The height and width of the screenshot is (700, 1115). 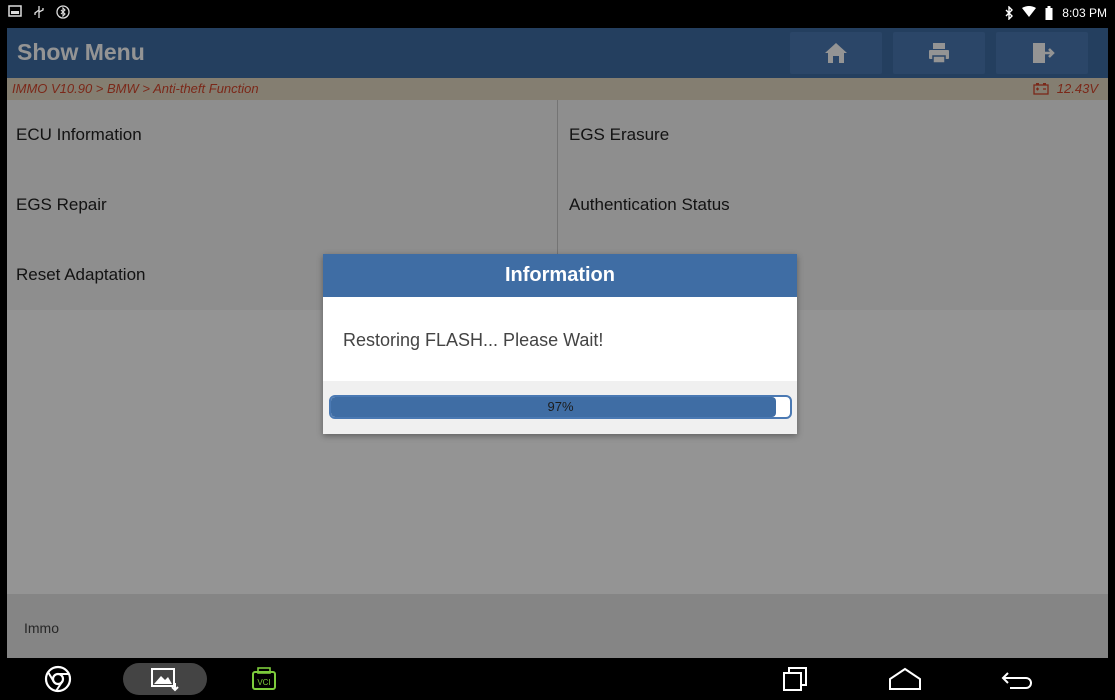 I want to click on recents-icon, so click(x=795, y=679).